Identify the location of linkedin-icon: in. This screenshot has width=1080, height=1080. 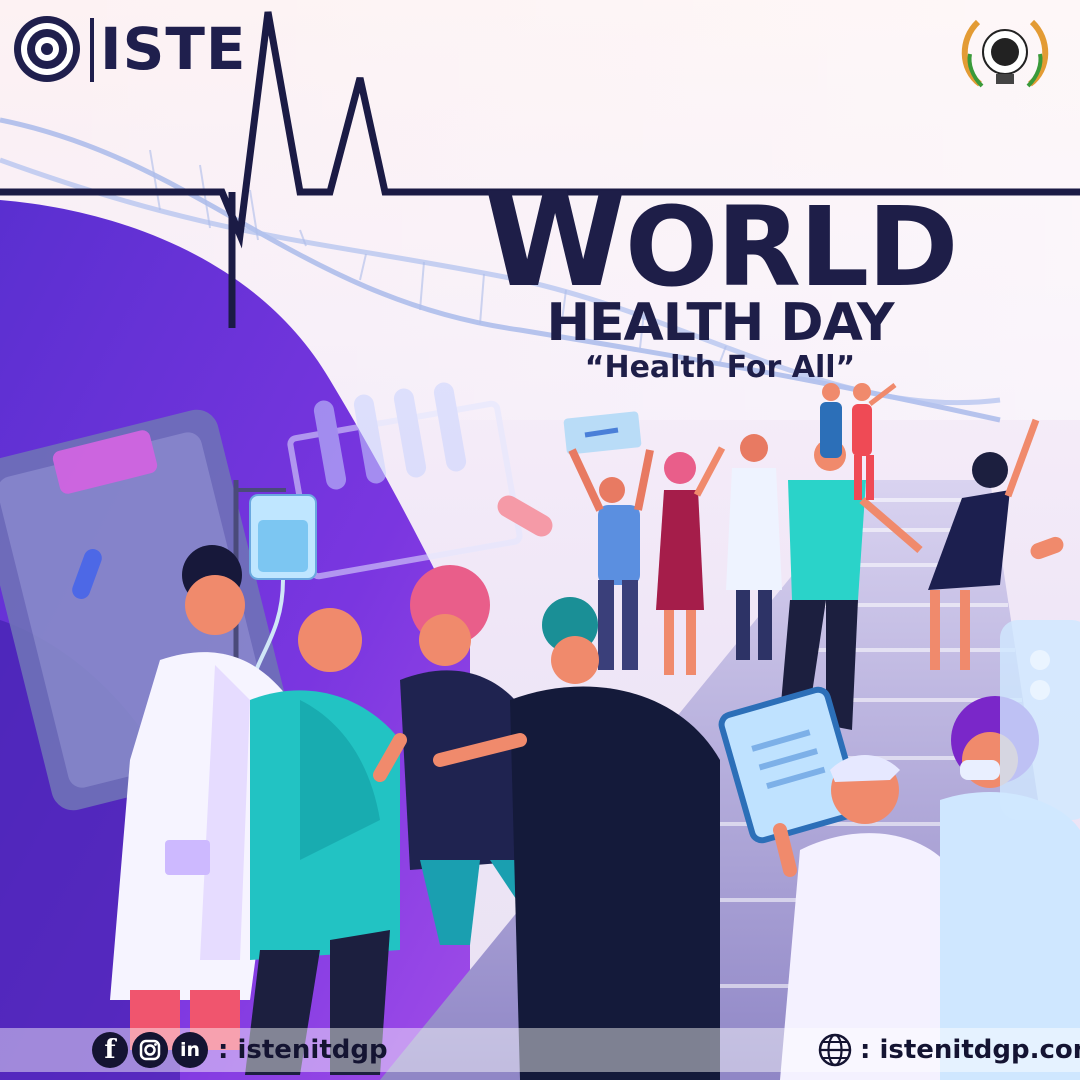
(190, 1050).